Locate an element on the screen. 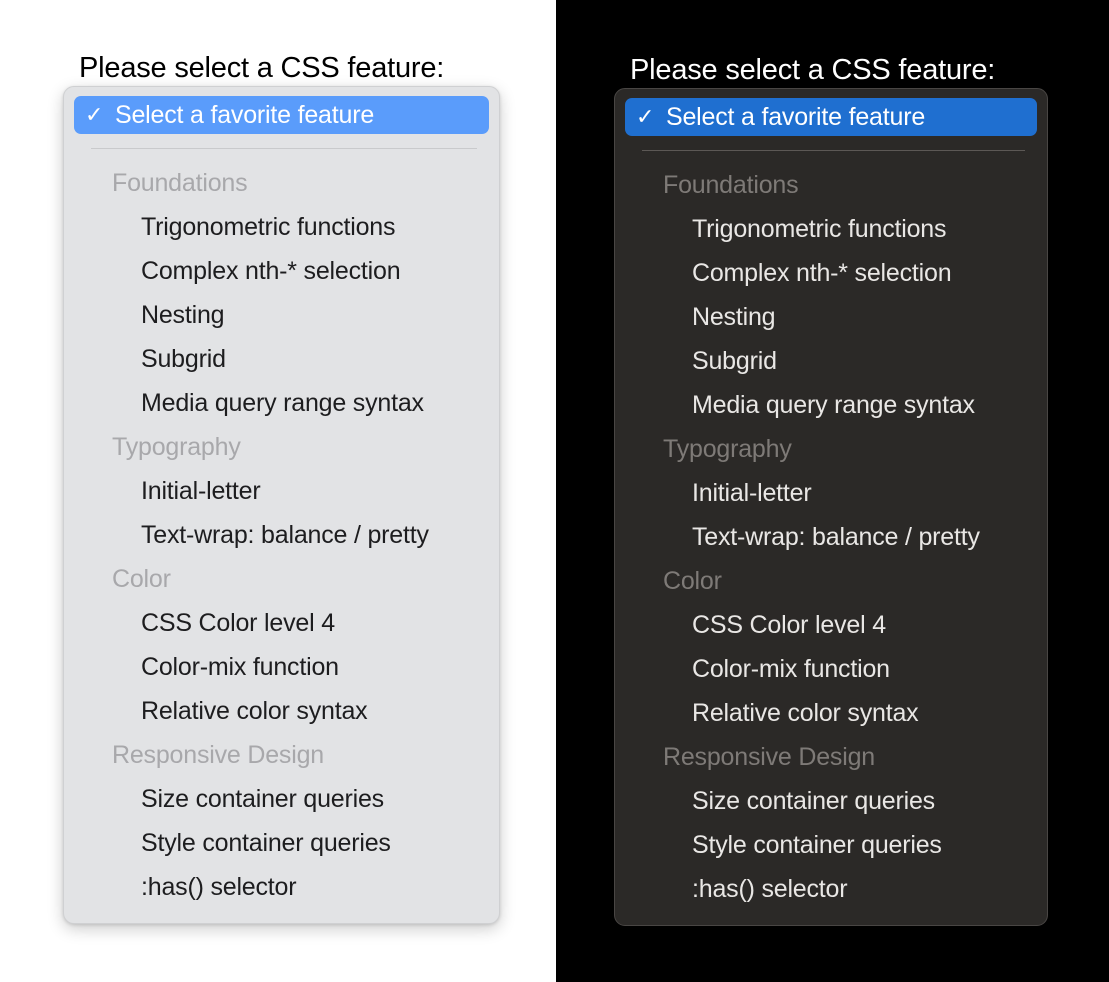 The image size is (1109, 982). page-title-light: Please select a CSS feature: is located at coordinates (262, 68).